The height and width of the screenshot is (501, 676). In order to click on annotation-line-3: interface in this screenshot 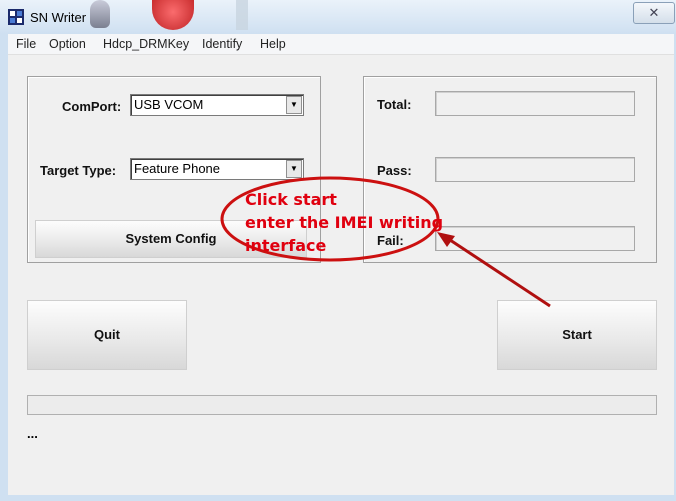, I will do `click(286, 245)`.